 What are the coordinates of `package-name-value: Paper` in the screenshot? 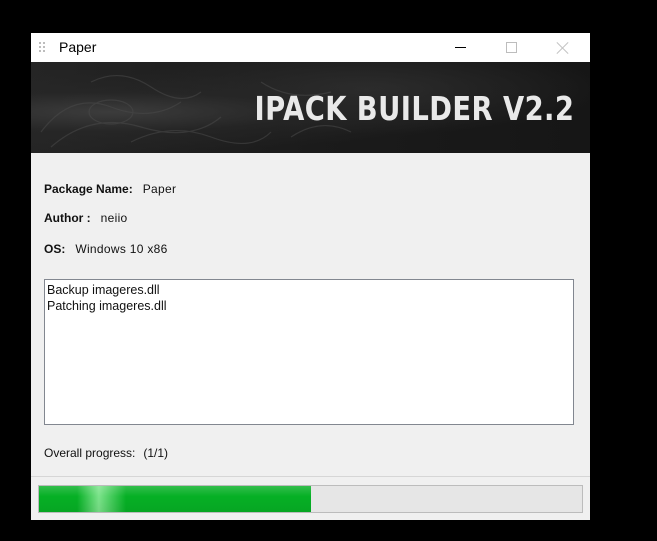 It's located at (159, 189).